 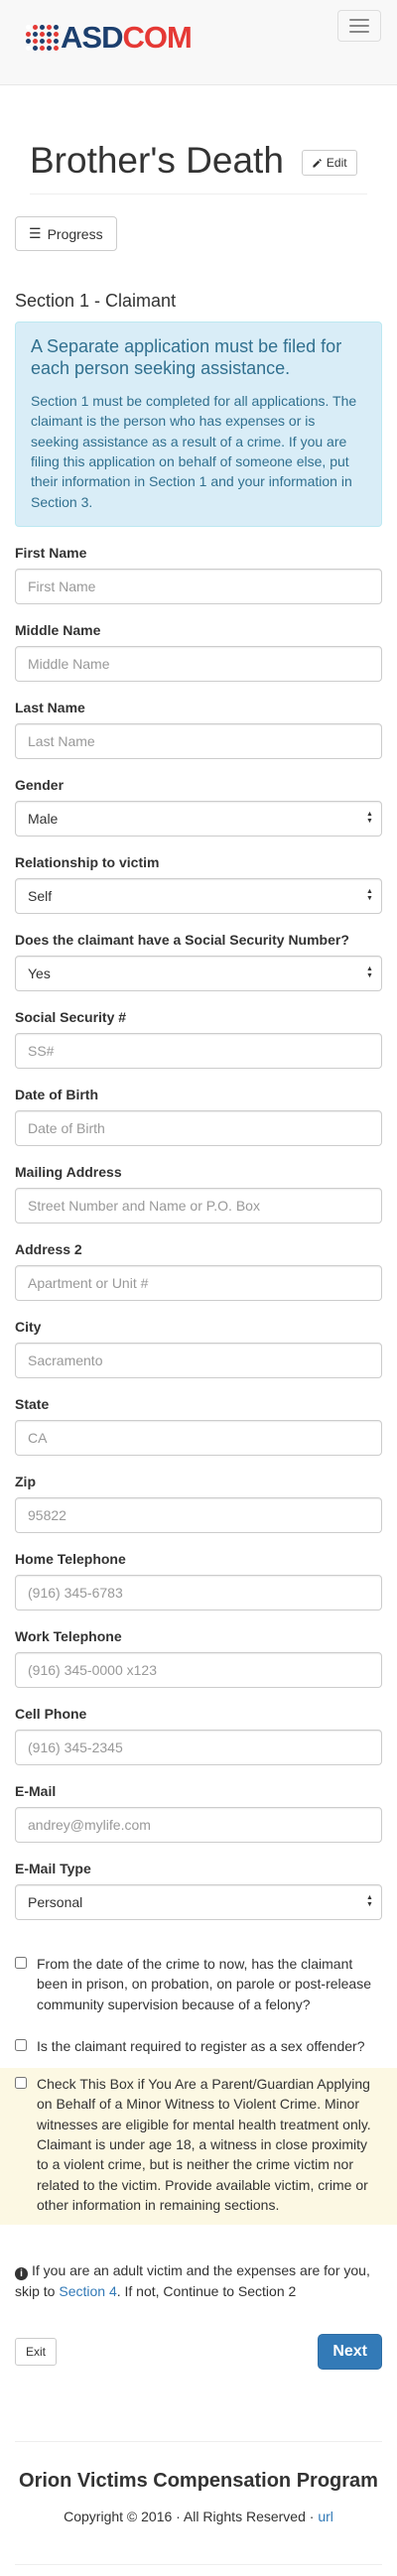 I want to click on first-name-input, so click(x=198, y=586).